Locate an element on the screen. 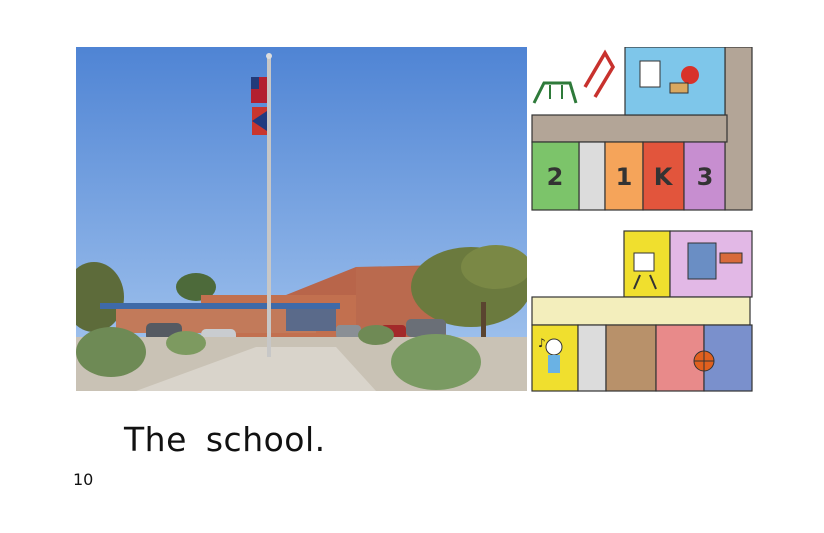 The height and width of the screenshot is (533, 824). room-2-label: 2 is located at coordinates (555, 177).